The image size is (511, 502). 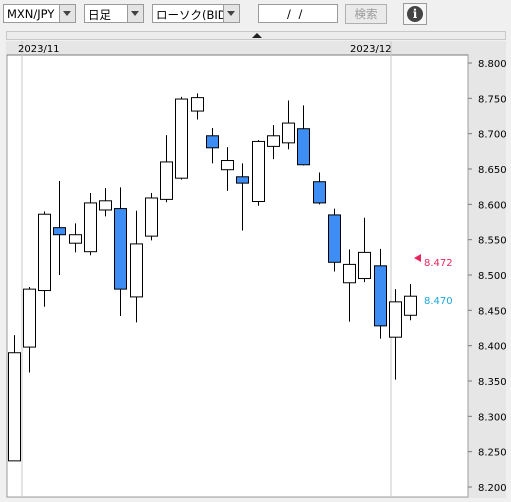 I want to click on y-tick-label: 8.550, so click(x=492, y=241).